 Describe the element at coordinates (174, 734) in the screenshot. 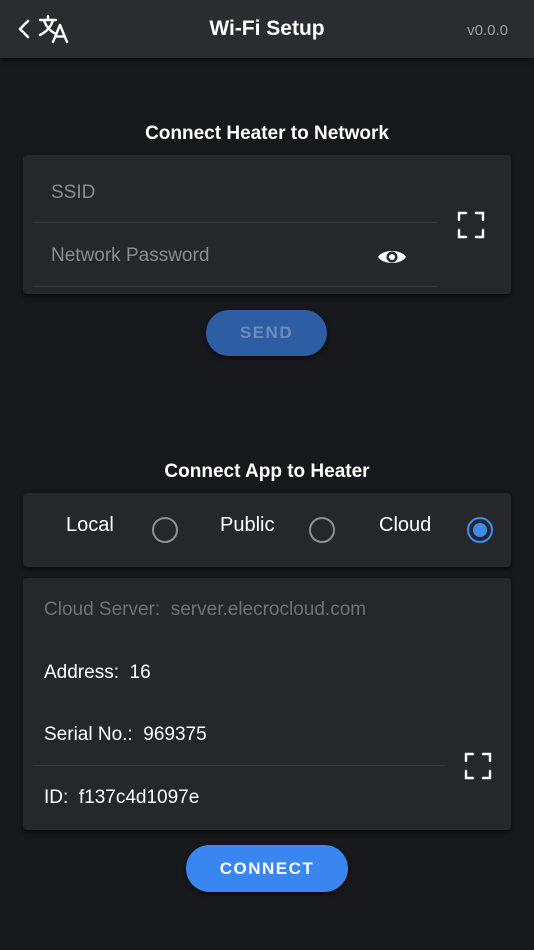

I see `serial-value: 969375` at that location.